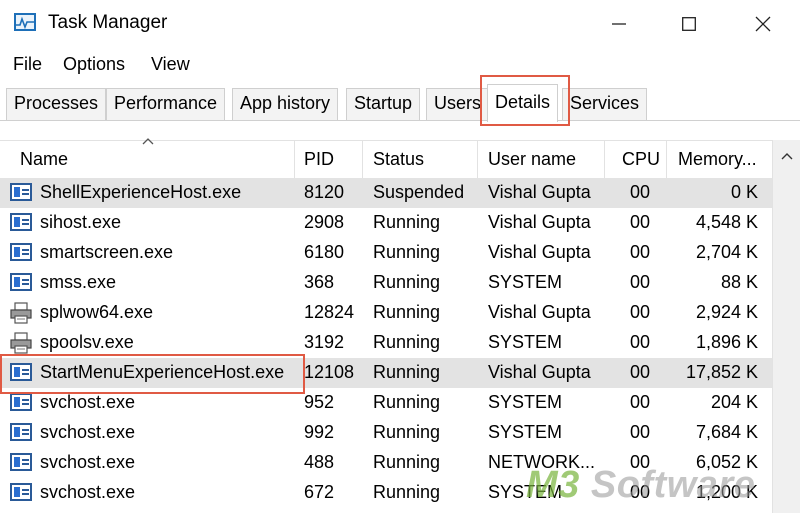  I want to click on maximize-button, so click(689, 24).